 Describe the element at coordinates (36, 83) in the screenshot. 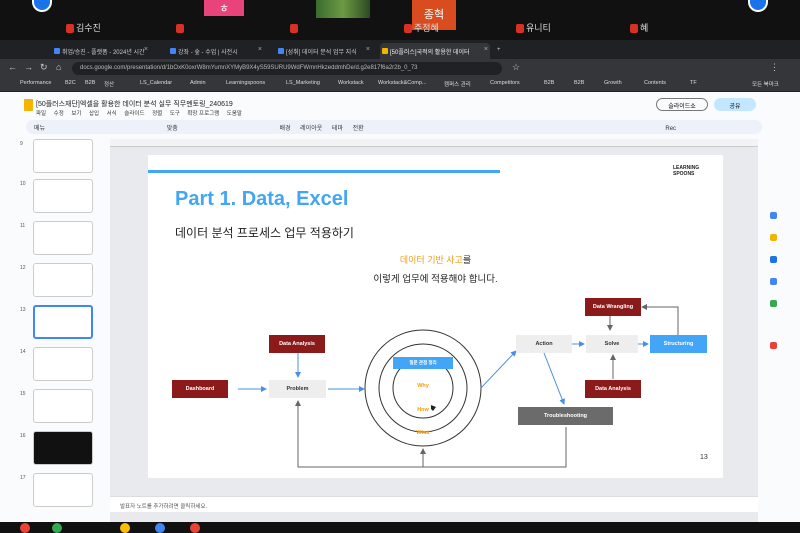

I see `bookmark-item: Performance` at that location.